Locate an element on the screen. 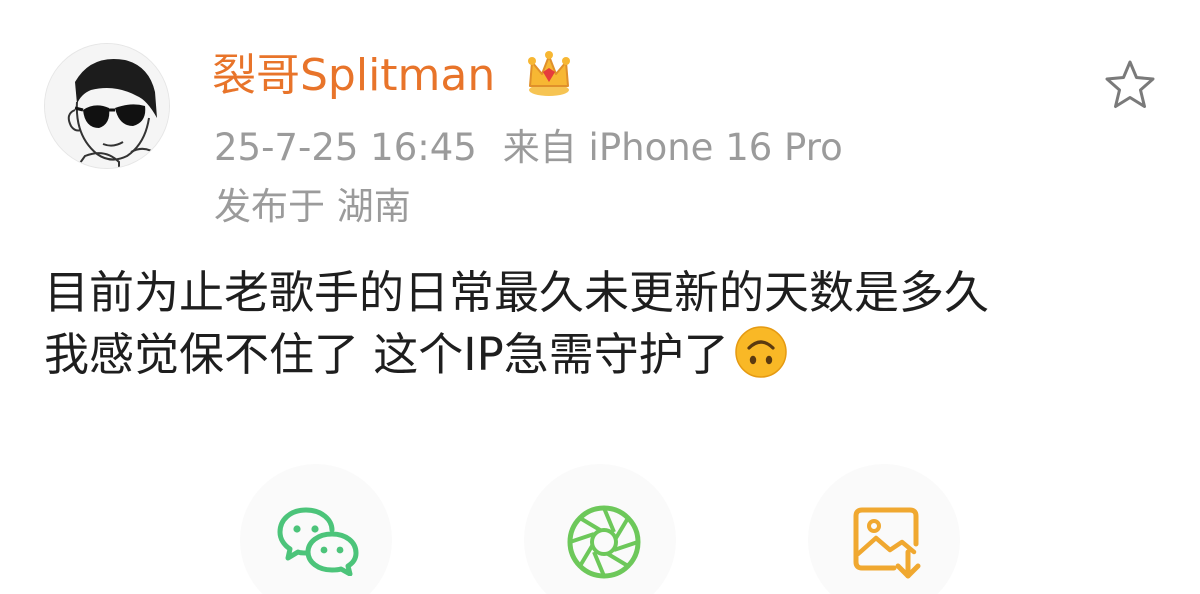 The width and height of the screenshot is (1200, 594). post-text-line-1: 目前为止老歌手的日常最久未更新的天数是多久 is located at coordinates (517, 292).